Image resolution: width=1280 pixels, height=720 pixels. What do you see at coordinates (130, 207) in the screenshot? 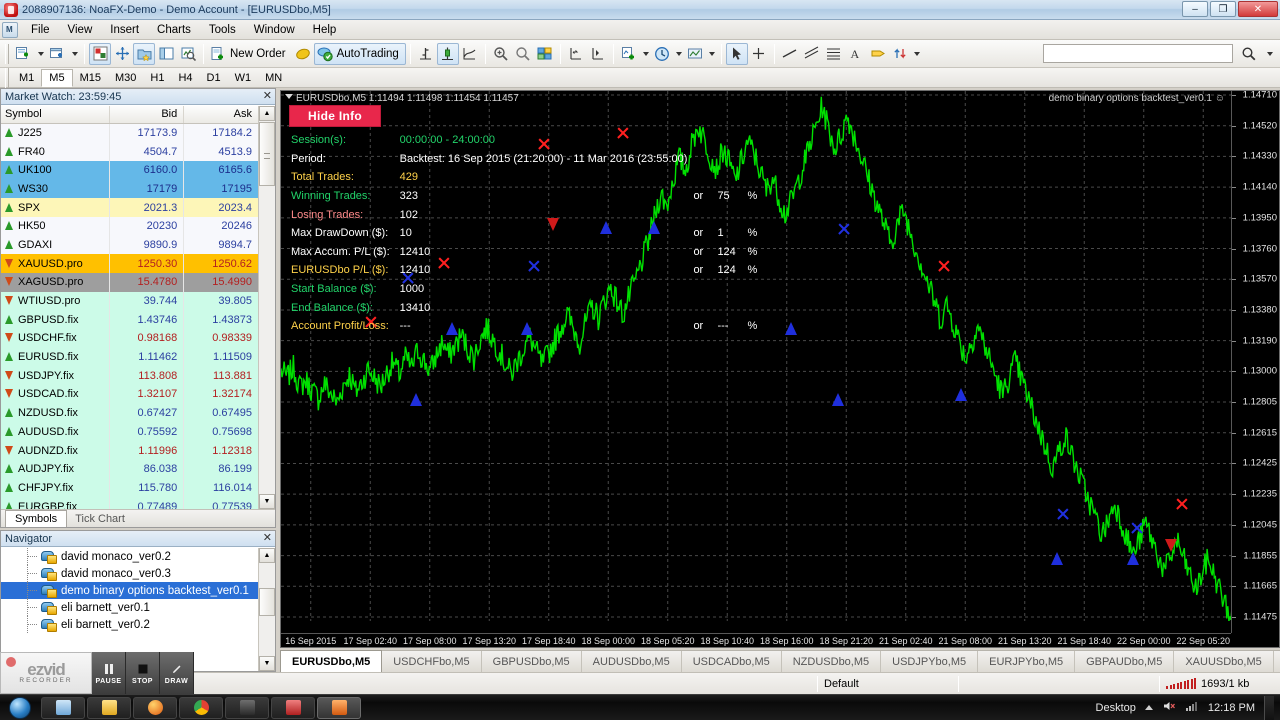
I see `table-row: SPX 2021.3 2023.4` at bounding box center [130, 207].